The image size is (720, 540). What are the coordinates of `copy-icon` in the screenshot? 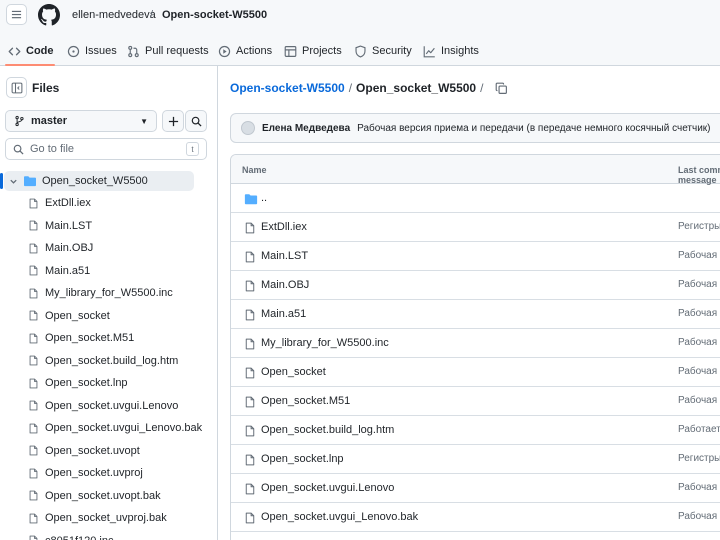 It's located at (501, 88).